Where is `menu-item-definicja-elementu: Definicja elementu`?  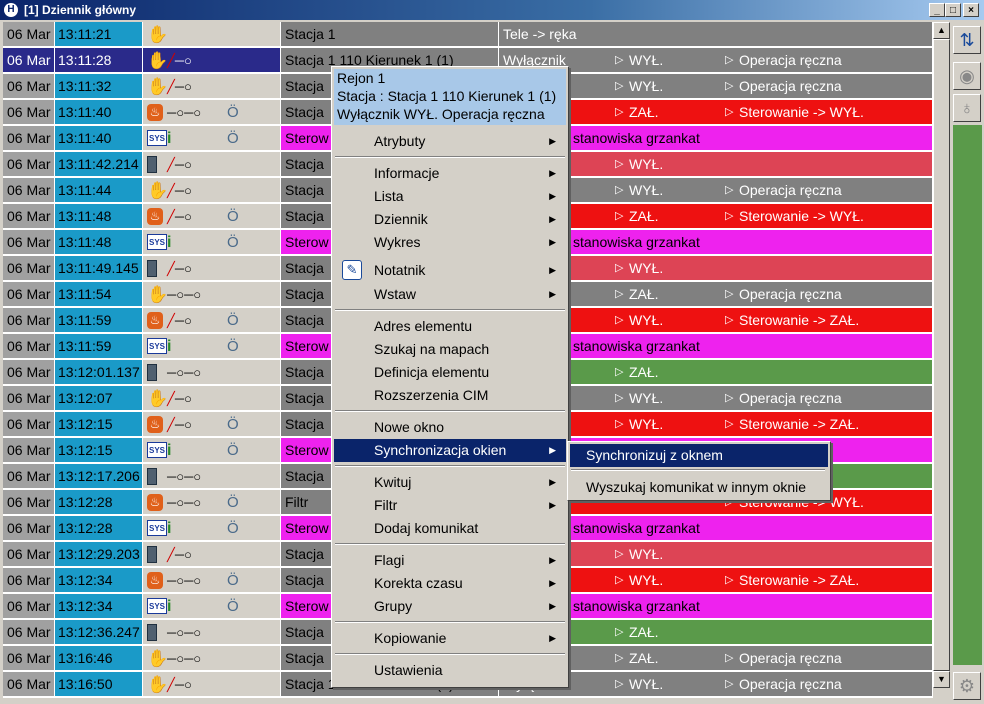 menu-item-definicja-elementu: Definicja elementu is located at coordinates (450, 372).